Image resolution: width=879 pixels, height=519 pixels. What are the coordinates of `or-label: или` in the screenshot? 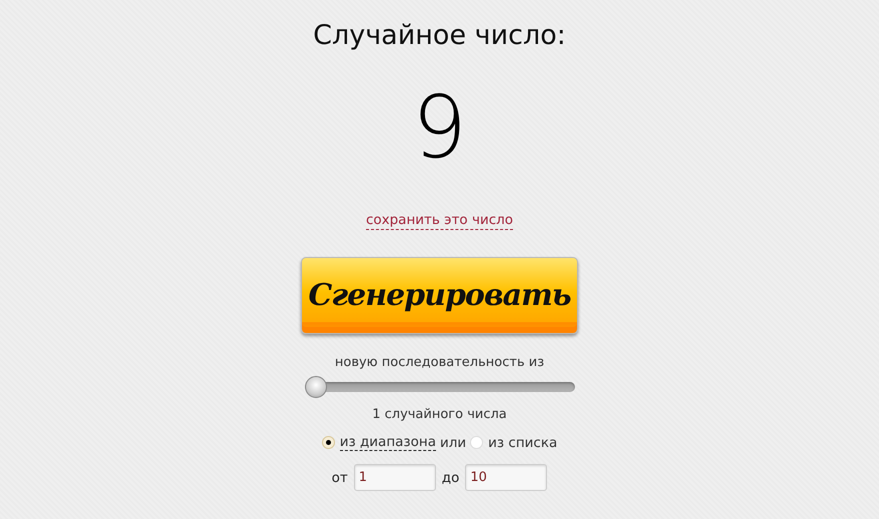 It's located at (453, 442).